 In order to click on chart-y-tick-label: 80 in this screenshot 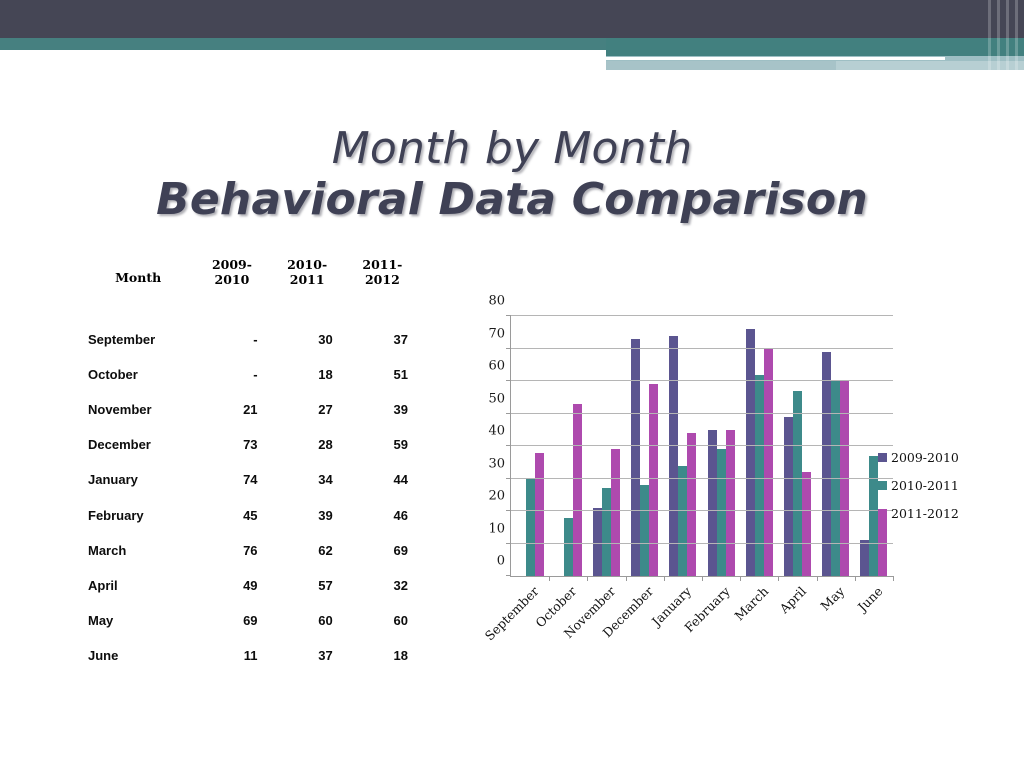, I will do `click(496, 301)`.